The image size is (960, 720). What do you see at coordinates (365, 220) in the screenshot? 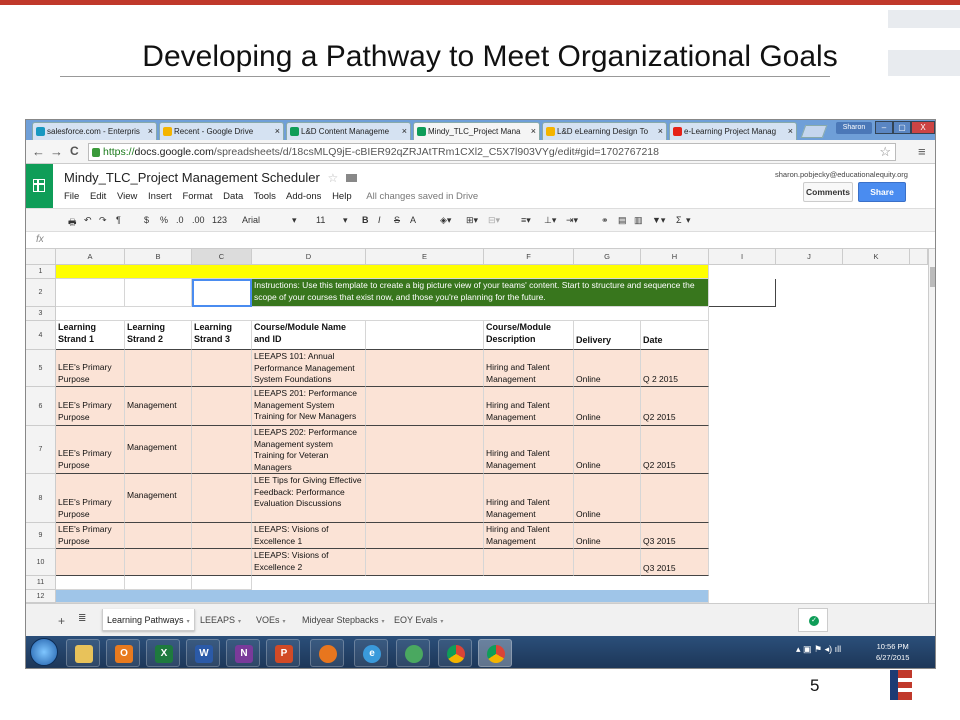
I see `bold-button: B` at bounding box center [365, 220].